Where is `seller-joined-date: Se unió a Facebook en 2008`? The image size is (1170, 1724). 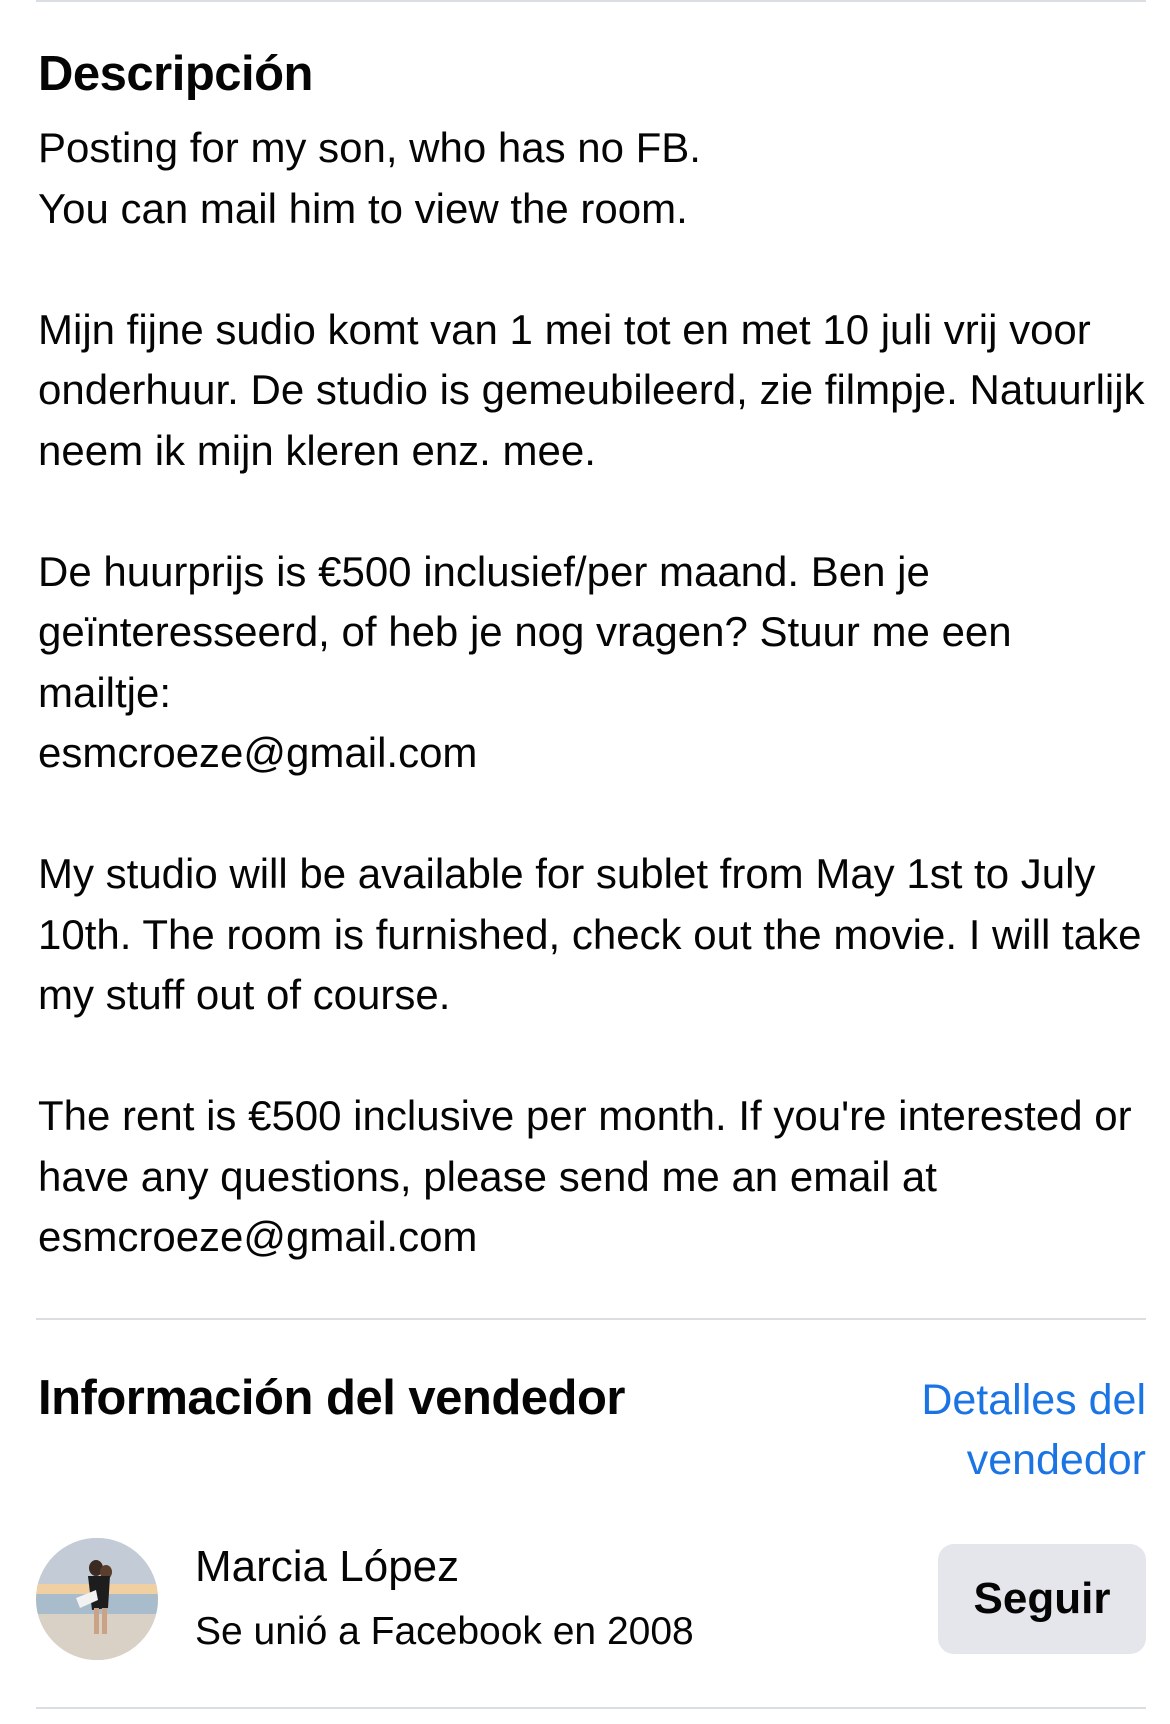 seller-joined-date: Se unió a Facebook en 2008 is located at coordinates (444, 1631).